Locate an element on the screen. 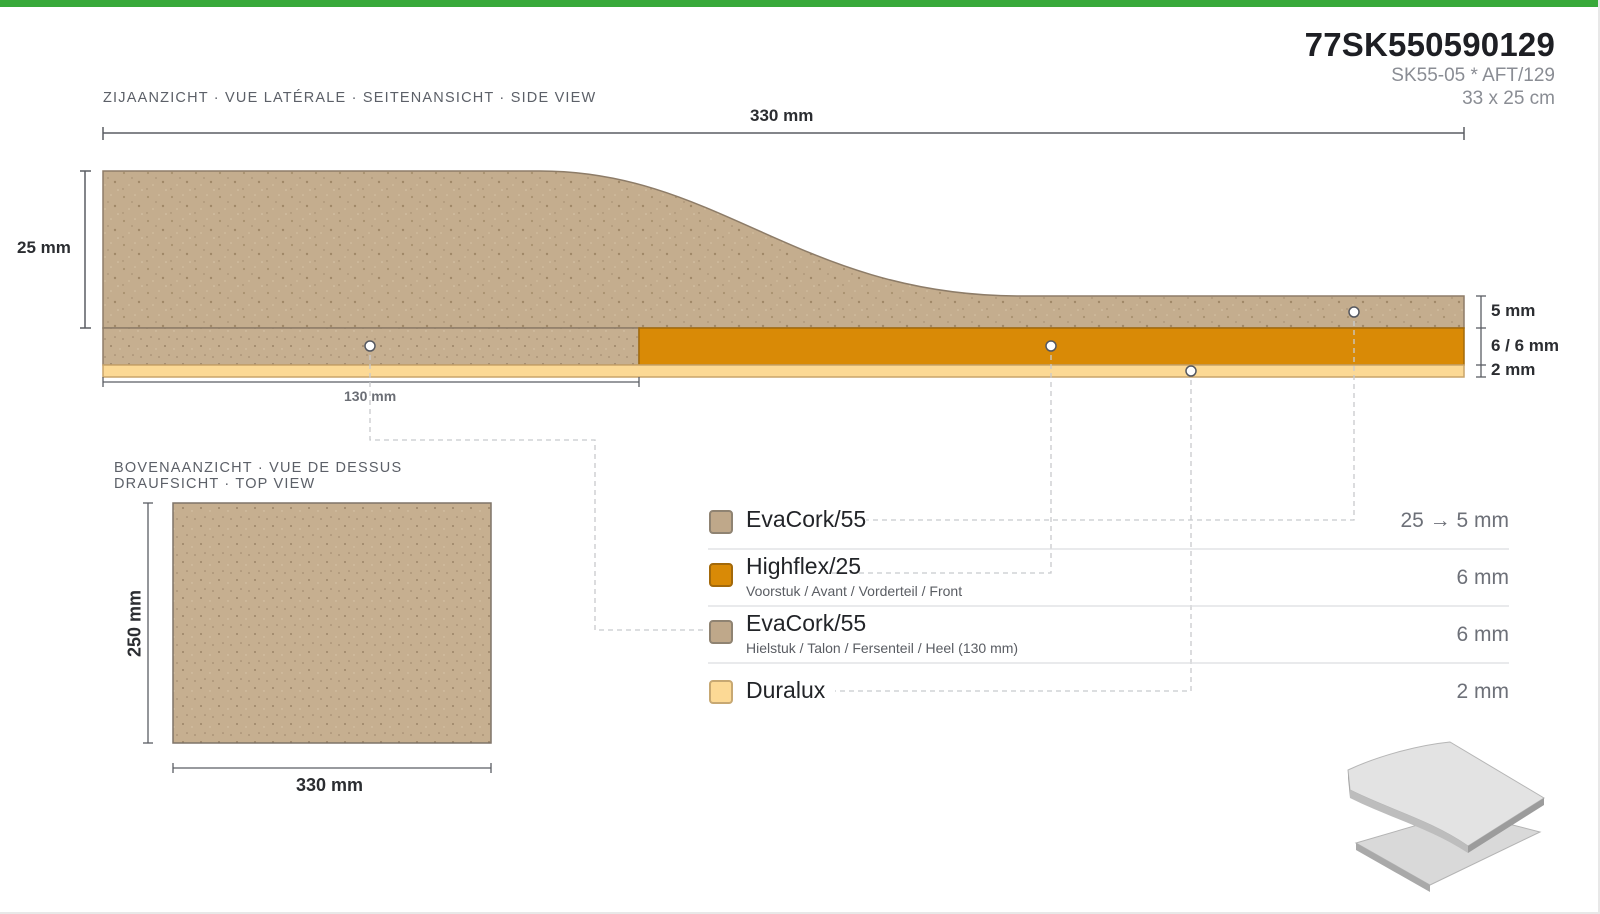 This screenshot has width=1600, height=914. legend-name-duralux: Duralux is located at coordinates (786, 690).